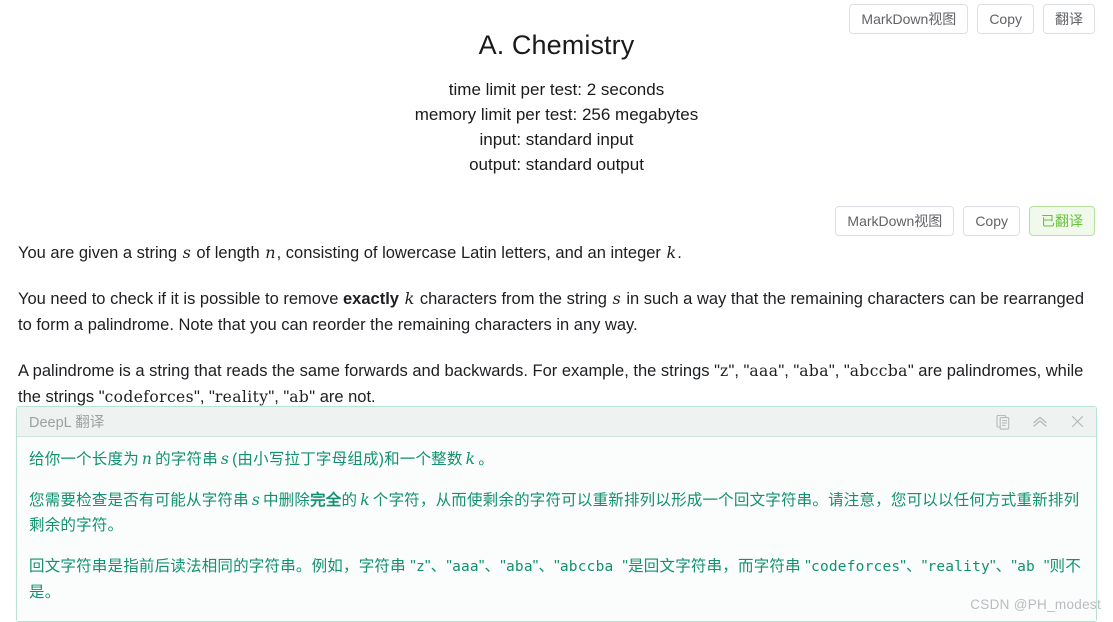 Image resolution: width=1113 pixels, height=622 pixels. I want to click on copy-icon, so click(1003, 422).